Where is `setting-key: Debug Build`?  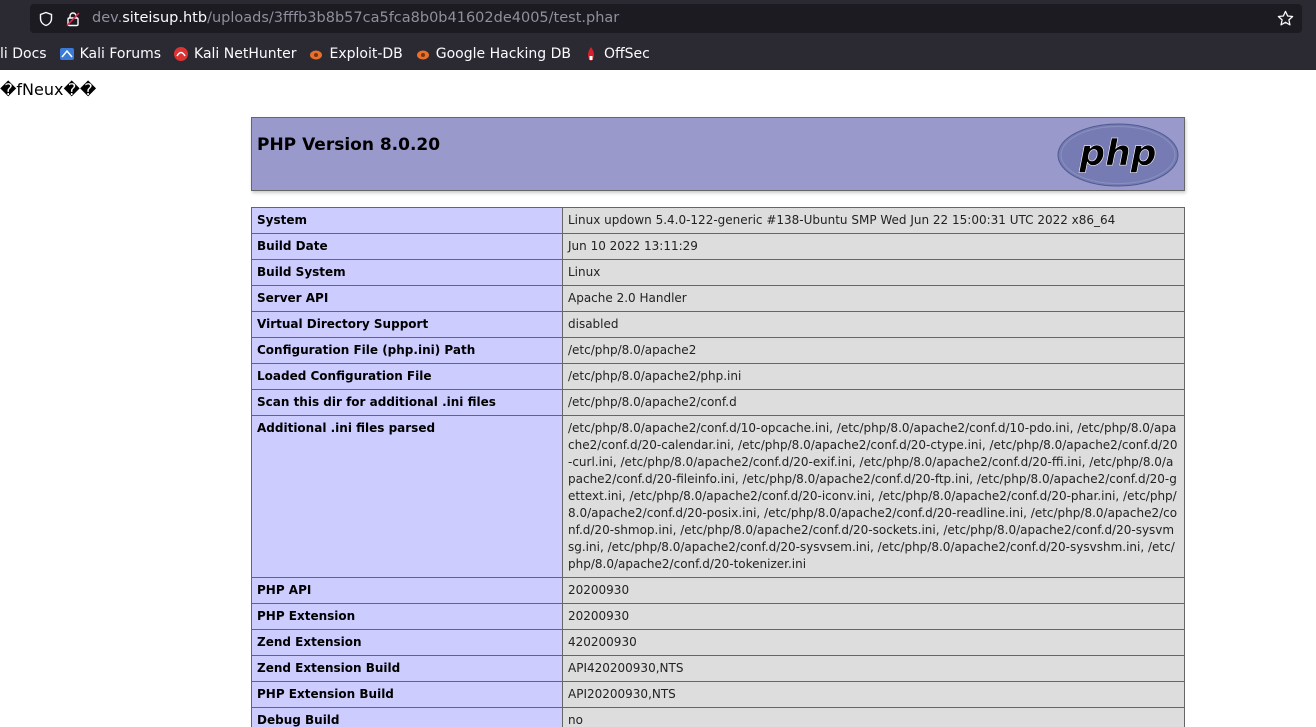 setting-key: Debug Build is located at coordinates (407, 717).